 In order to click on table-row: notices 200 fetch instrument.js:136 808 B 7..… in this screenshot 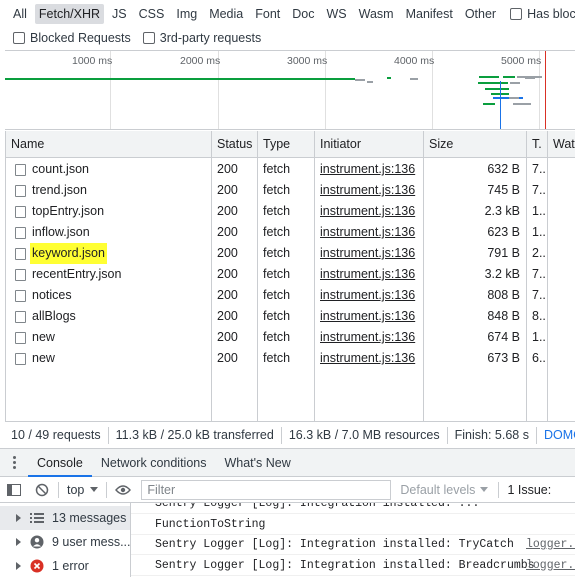, I will do `click(290, 295)`.